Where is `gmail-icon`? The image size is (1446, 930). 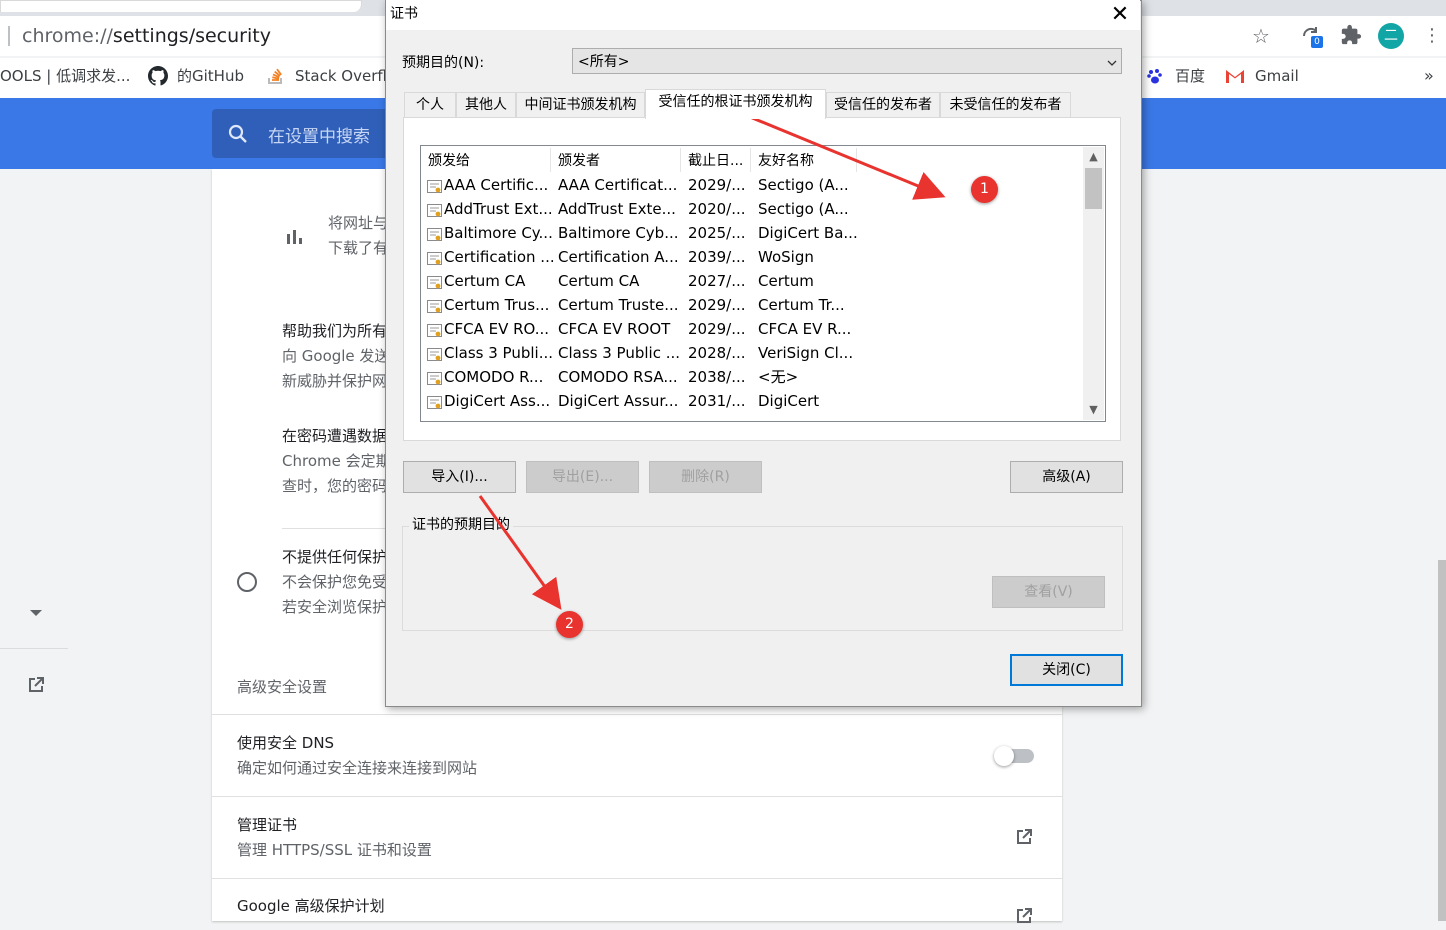 gmail-icon is located at coordinates (1235, 76).